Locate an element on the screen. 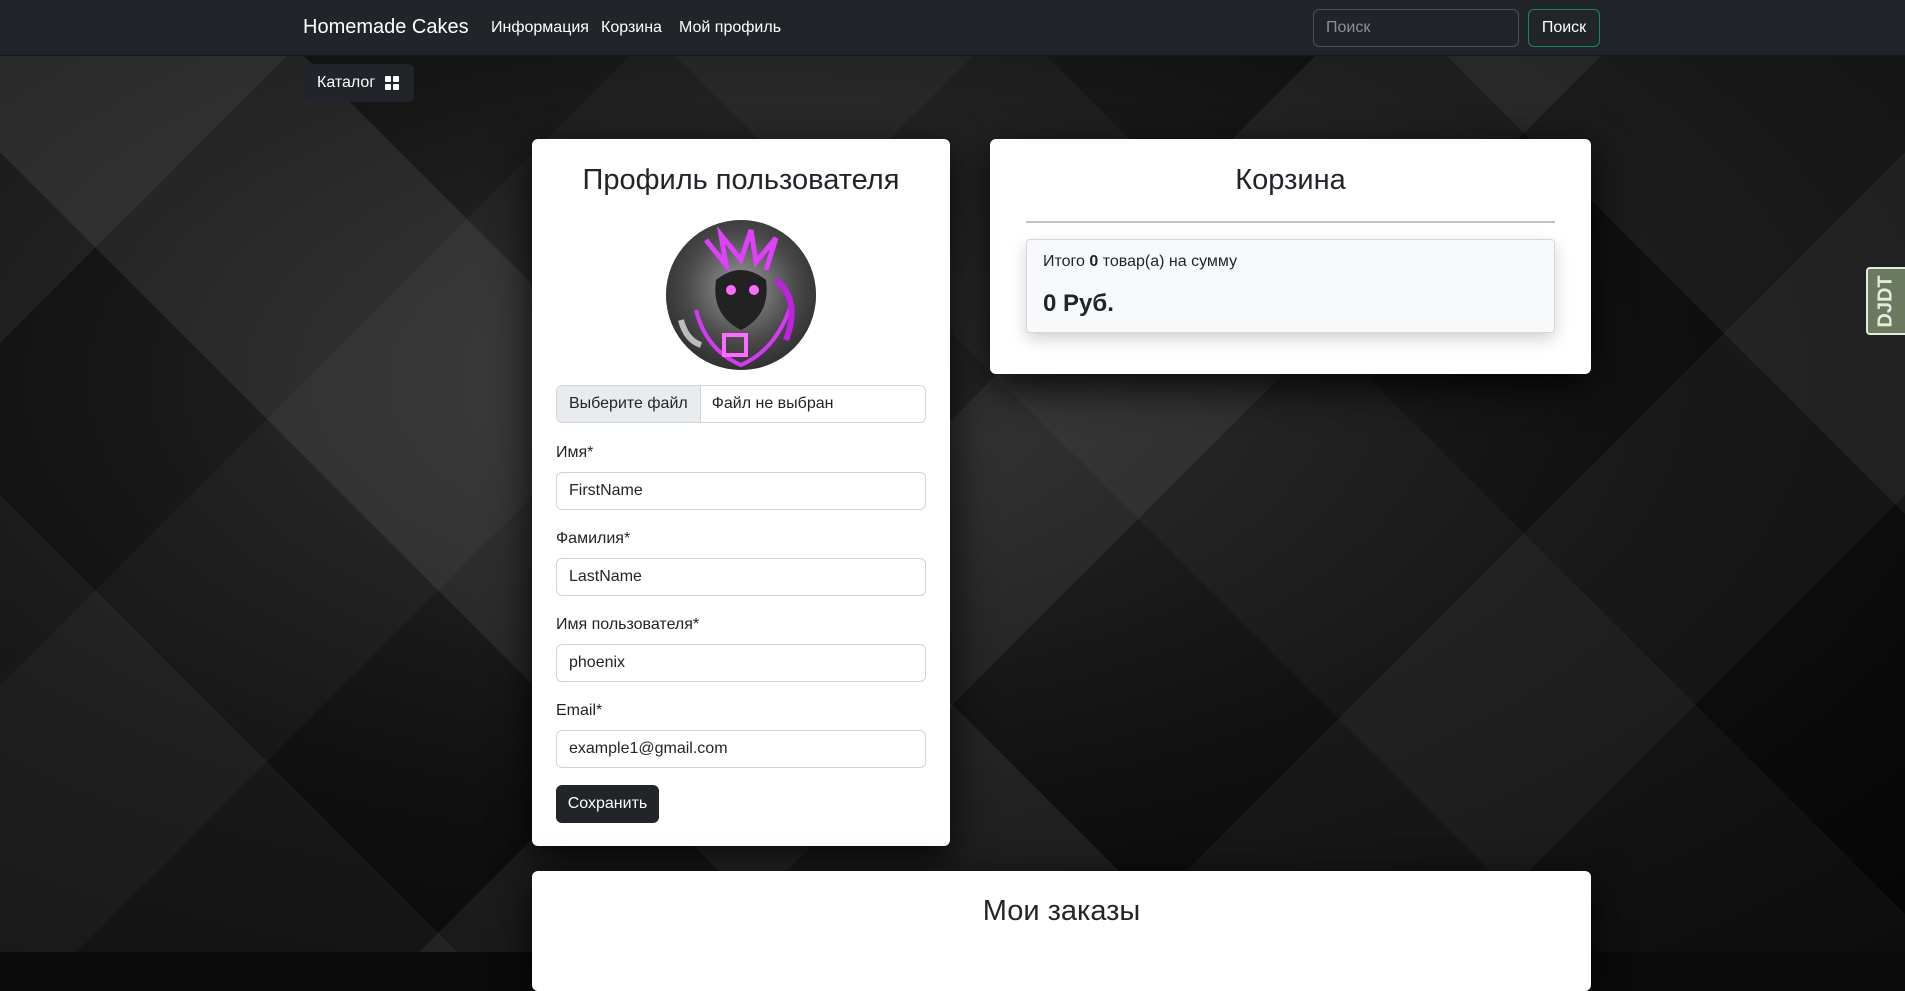  cart-summary-line: Итого 0 товар(а) на сумму is located at coordinates (1140, 262).